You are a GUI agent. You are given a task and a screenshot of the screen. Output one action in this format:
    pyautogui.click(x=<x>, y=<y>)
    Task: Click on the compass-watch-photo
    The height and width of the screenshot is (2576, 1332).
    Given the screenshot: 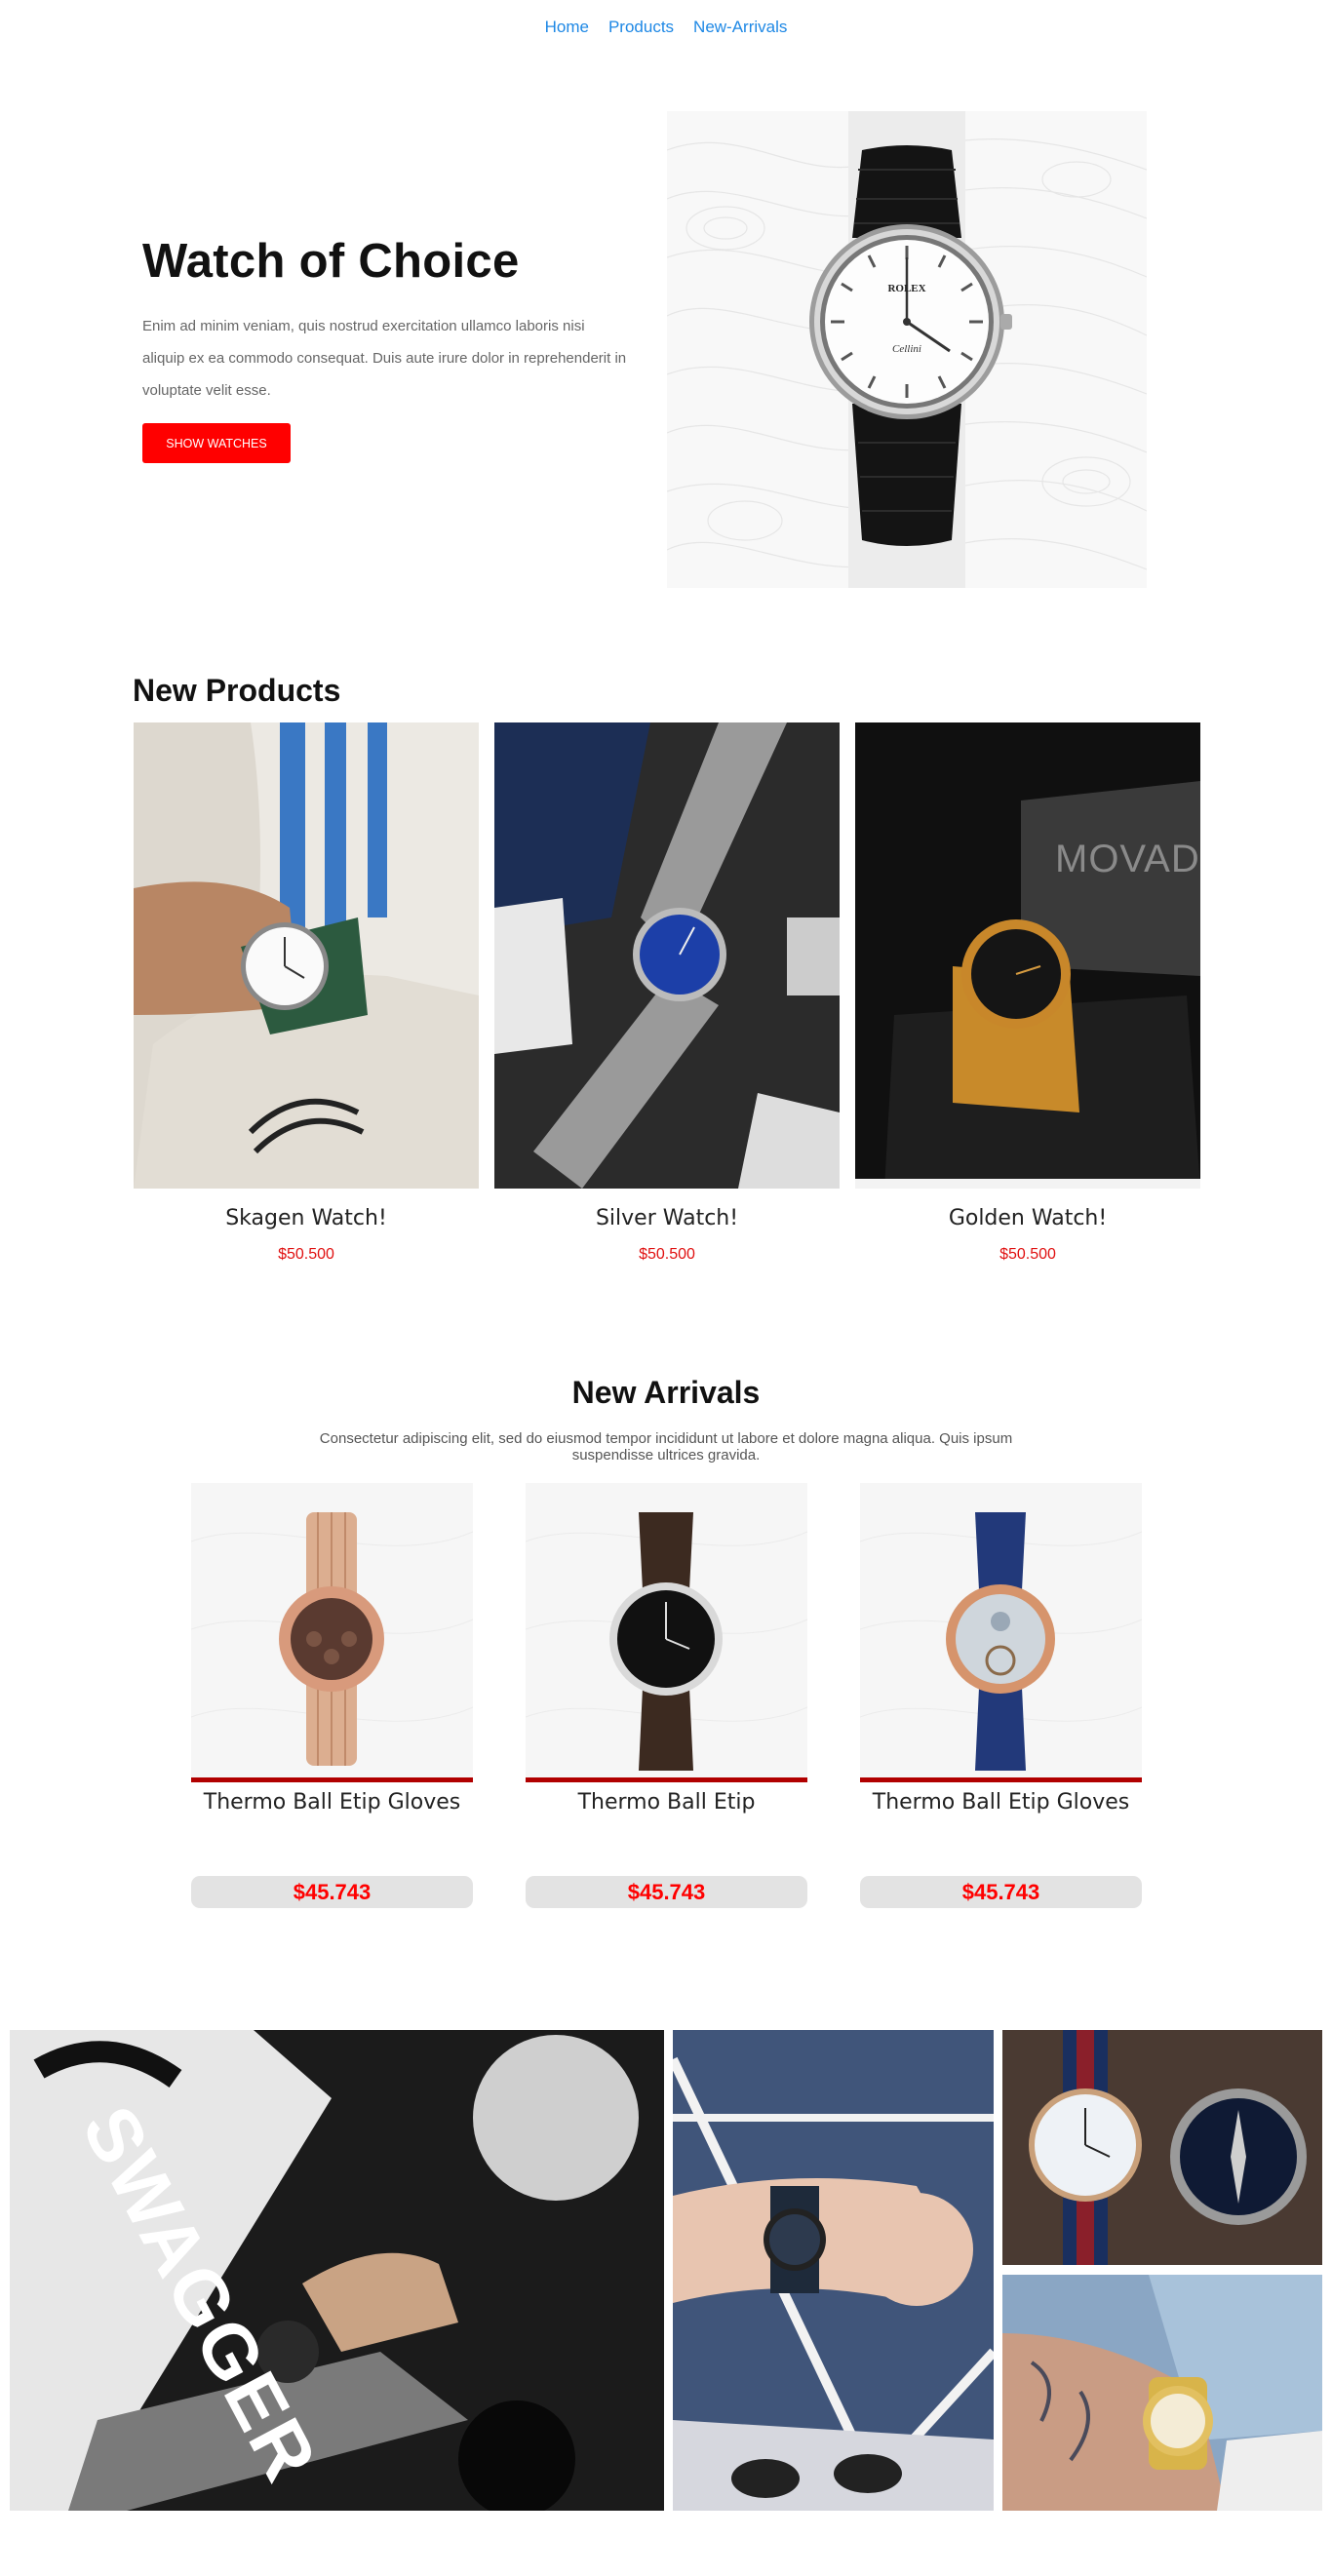 What is the action you would take?
    pyautogui.click(x=1162, y=2147)
    